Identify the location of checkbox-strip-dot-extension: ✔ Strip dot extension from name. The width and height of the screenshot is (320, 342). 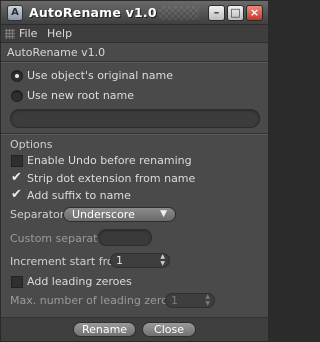
(111, 179).